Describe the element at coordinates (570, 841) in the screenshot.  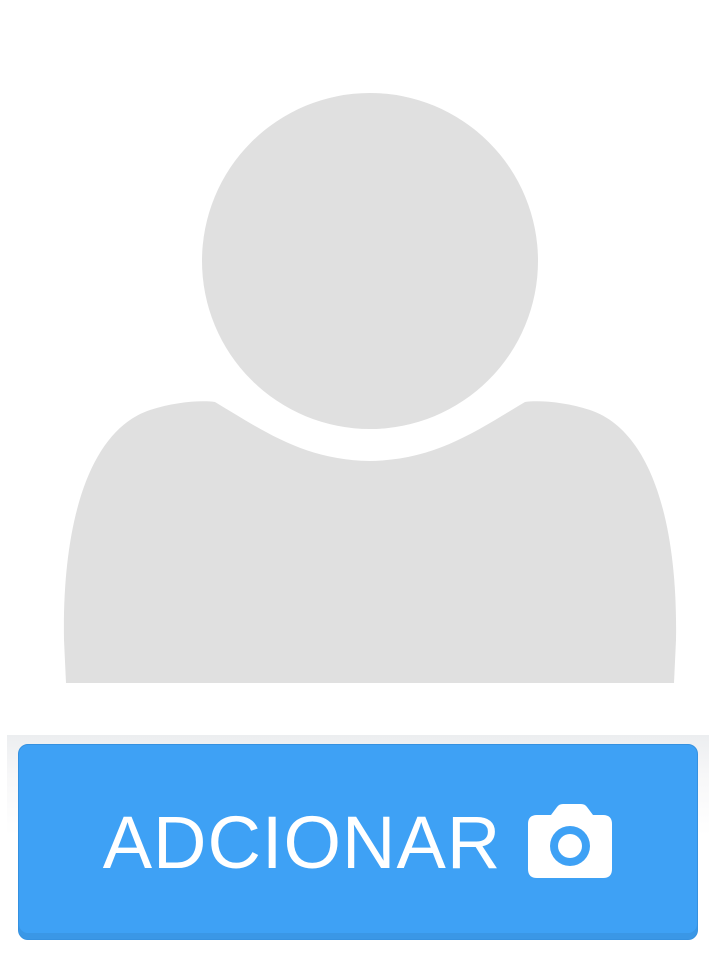
I see `camera-icon` at that location.